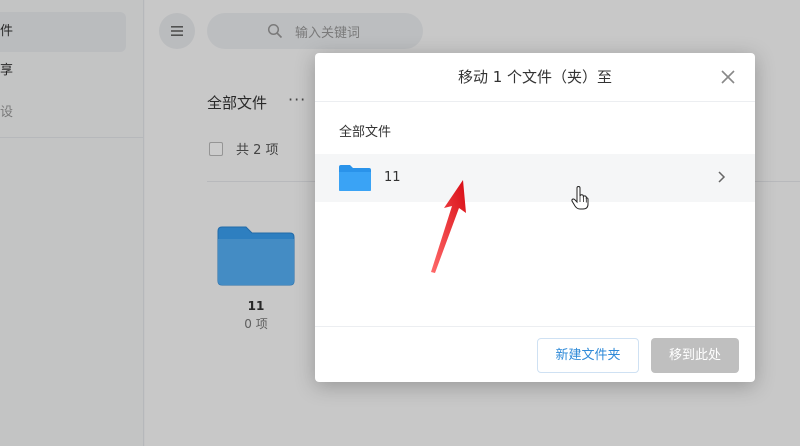 Image resolution: width=800 pixels, height=446 pixels. What do you see at coordinates (580, 198) in the screenshot?
I see `hand-cursor-icon` at bounding box center [580, 198].